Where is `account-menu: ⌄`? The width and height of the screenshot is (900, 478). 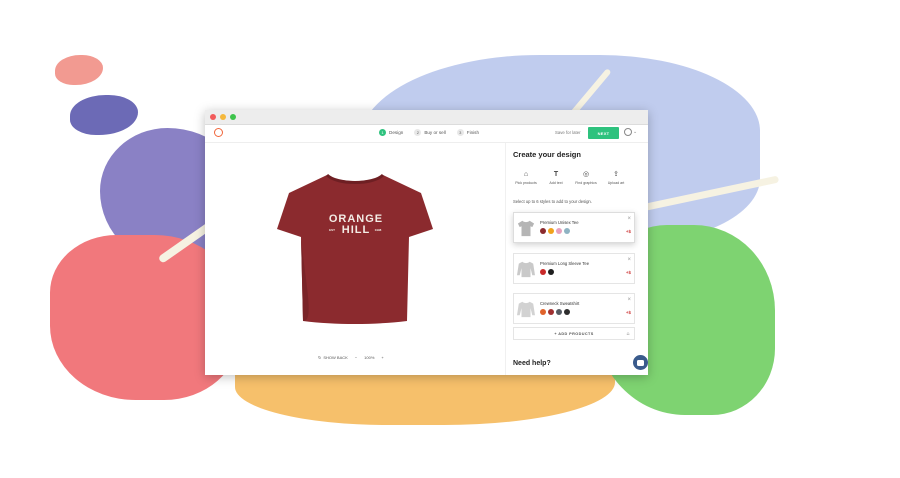
account-menu: ⌄ is located at coordinates (630, 132).